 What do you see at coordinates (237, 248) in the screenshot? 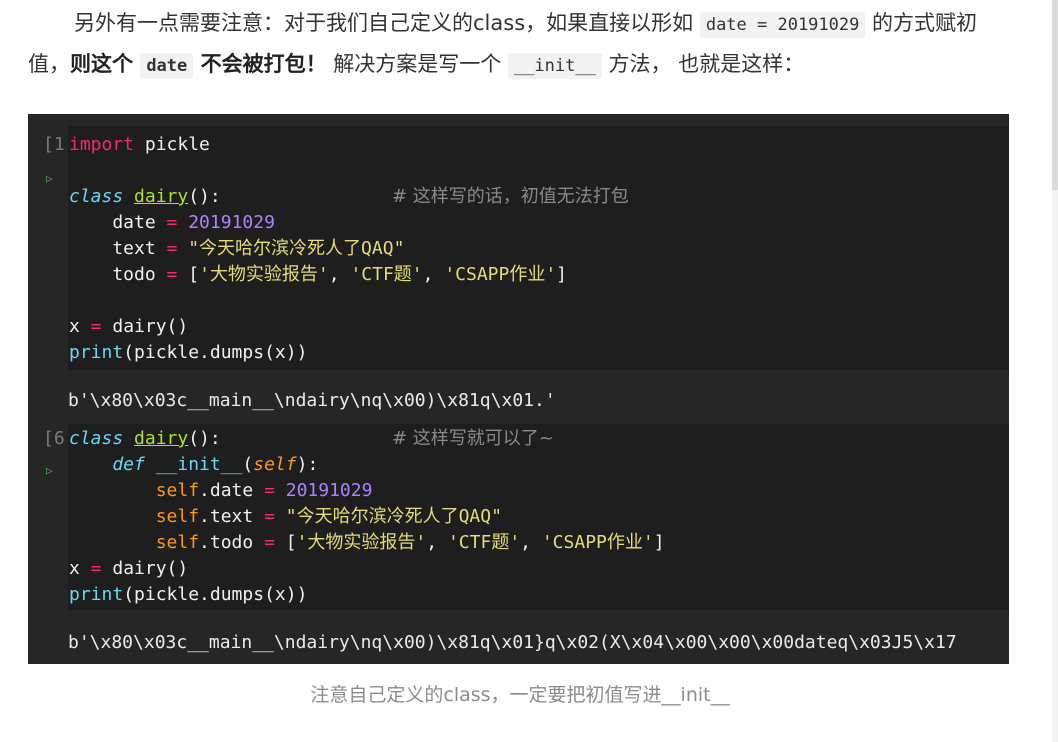
I see `code-line: text = "今天哈尔滨冷死人了QAQ"` at bounding box center [237, 248].